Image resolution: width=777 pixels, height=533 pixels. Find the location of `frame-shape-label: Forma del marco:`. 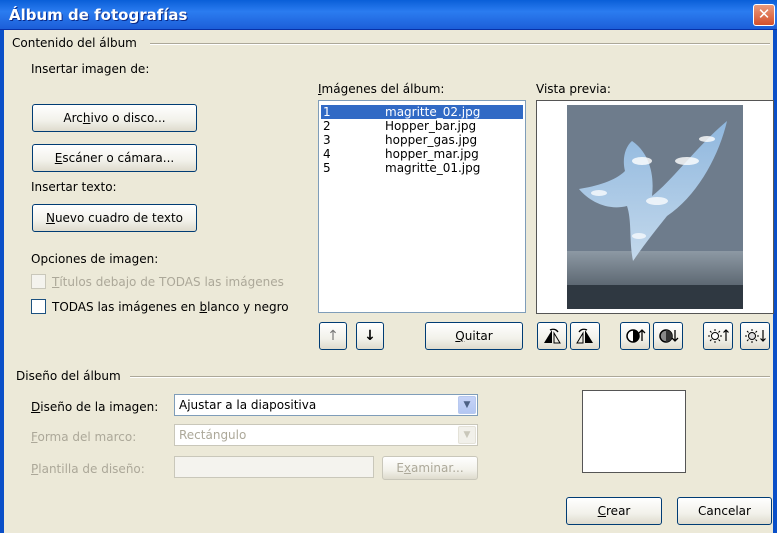

frame-shape-label: Forma del marco: is located at coordinates (83, 437).